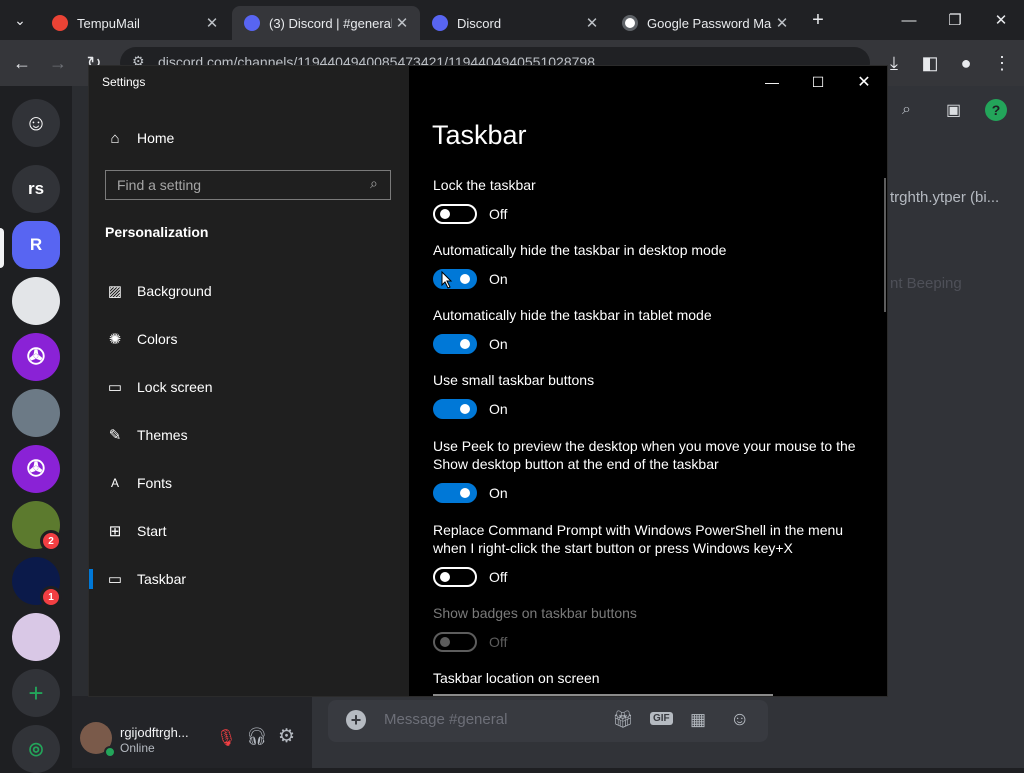  I want to click on add-server-button: +, so click(36, 693).